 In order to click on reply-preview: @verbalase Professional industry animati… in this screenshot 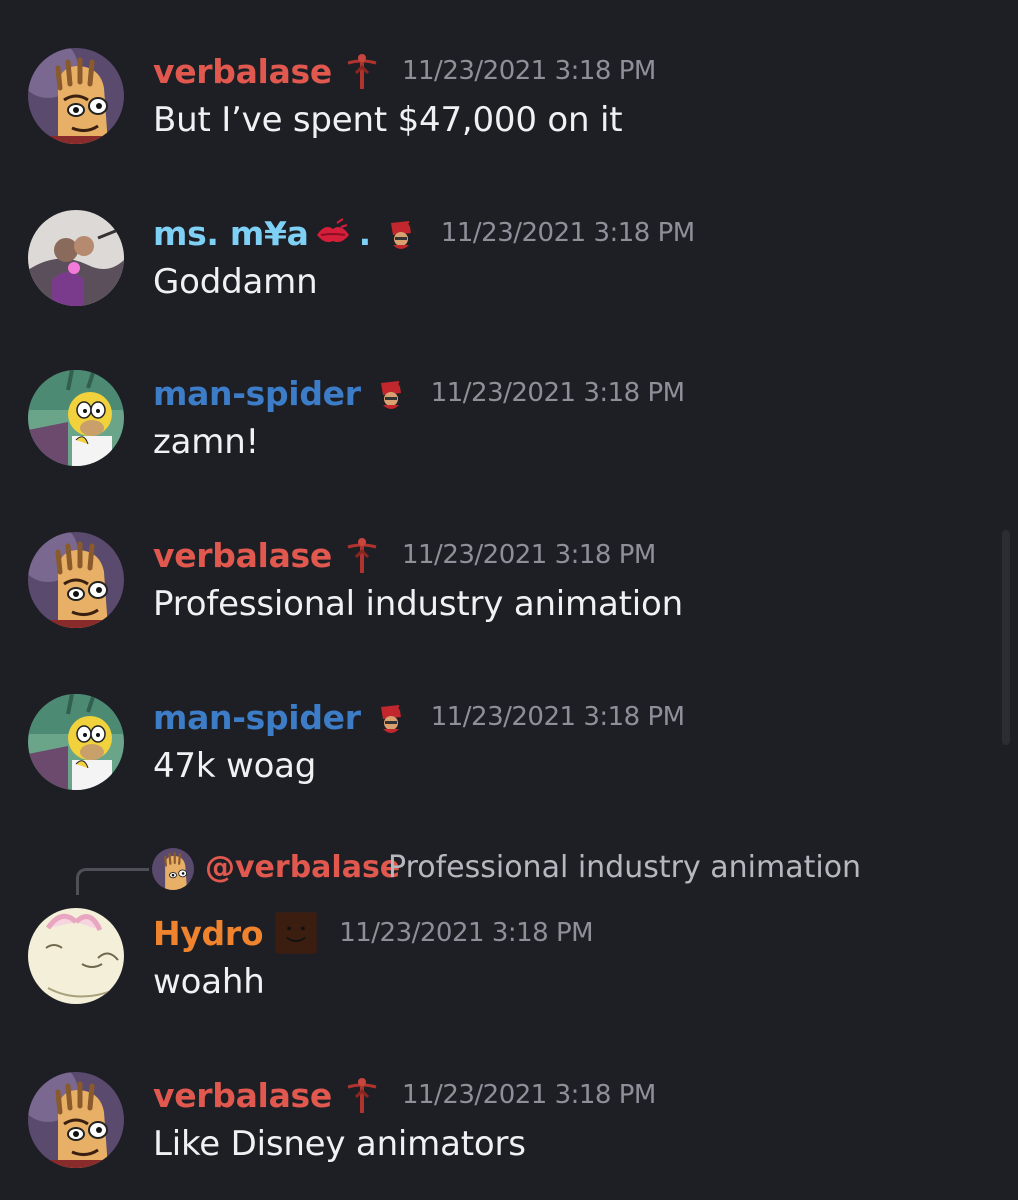, I will do `click(500, 870)`.